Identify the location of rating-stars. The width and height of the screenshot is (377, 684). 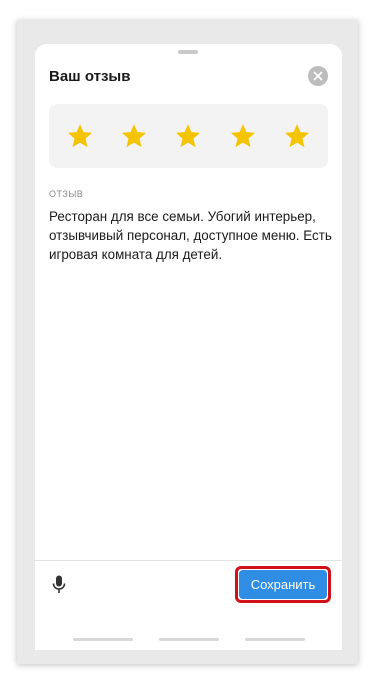
(188, 136).